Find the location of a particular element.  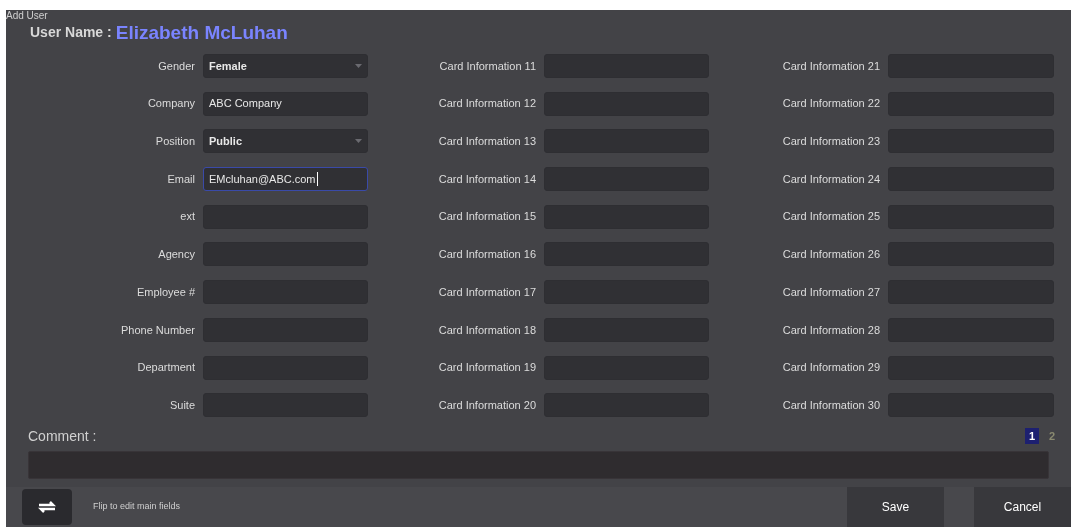

field-label: Card Information 13 is located at coordinates (486, 141).